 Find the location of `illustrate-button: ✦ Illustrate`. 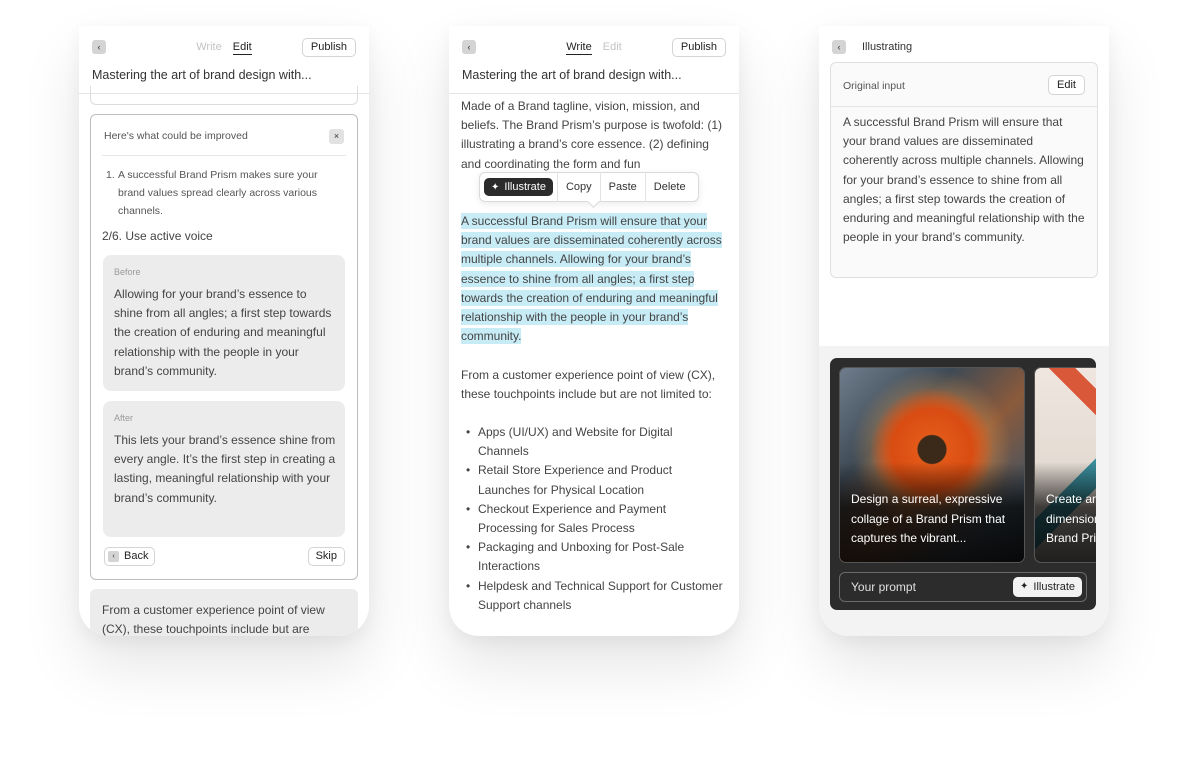

illustrate-button: ✦ Illustrate is located at coordinates (1047, 587).